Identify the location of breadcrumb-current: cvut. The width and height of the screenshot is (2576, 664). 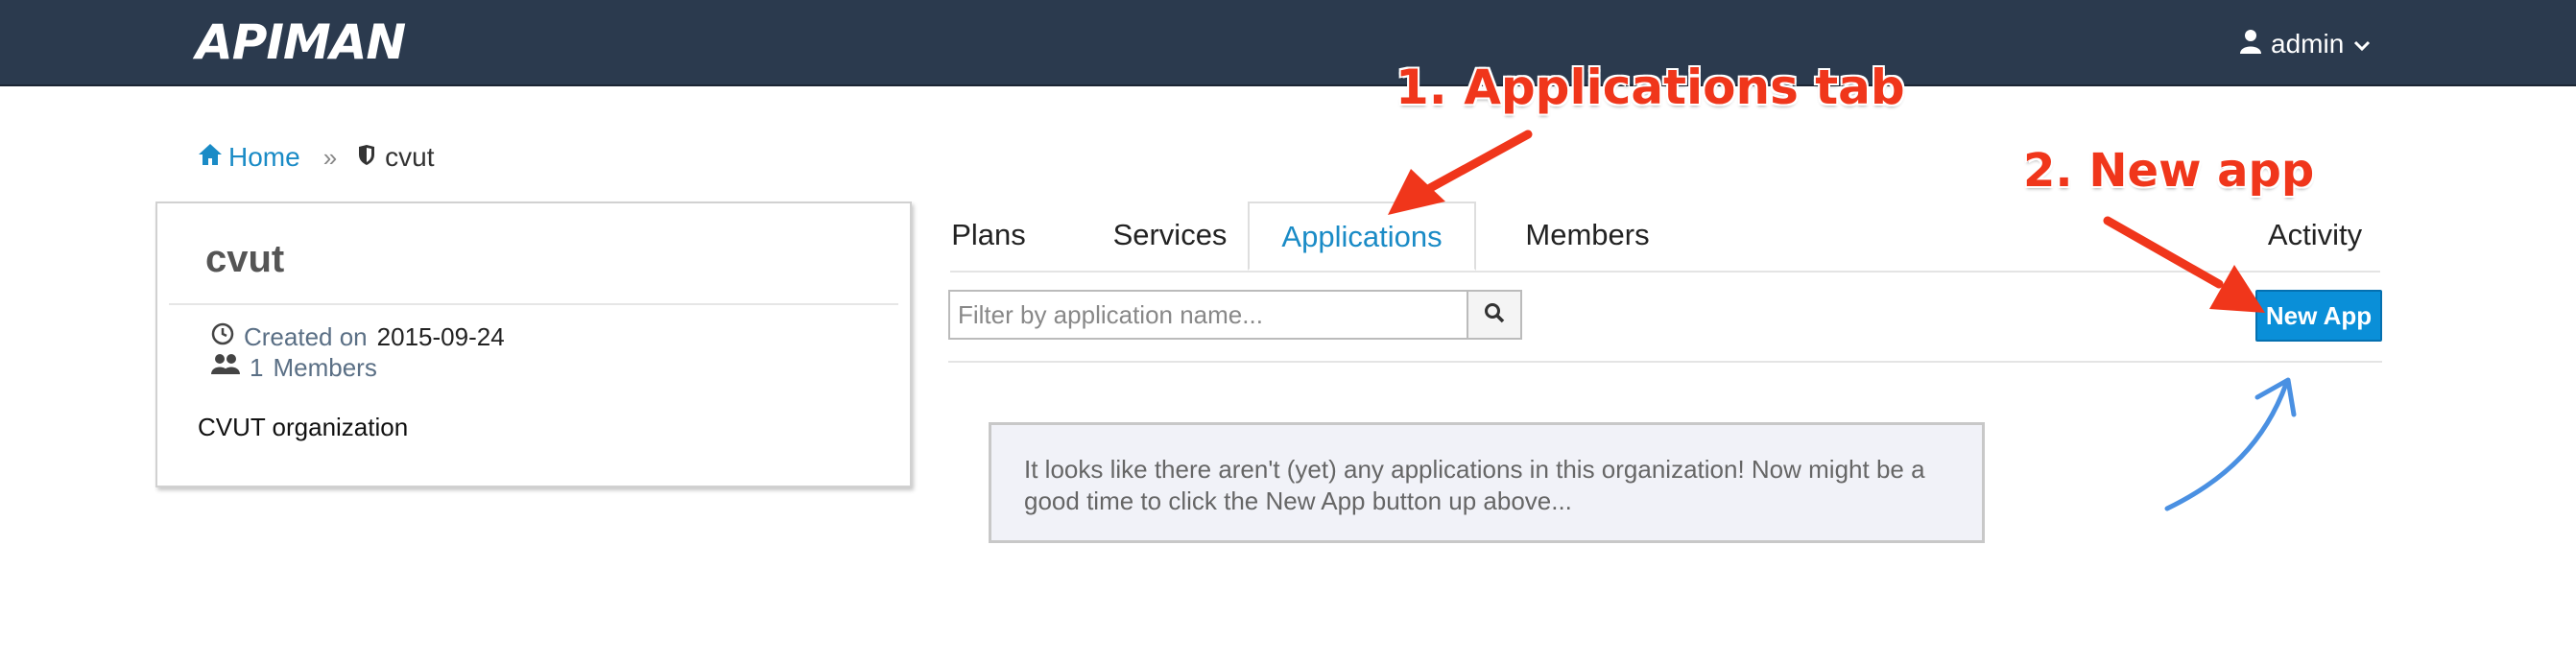
(396, 157).